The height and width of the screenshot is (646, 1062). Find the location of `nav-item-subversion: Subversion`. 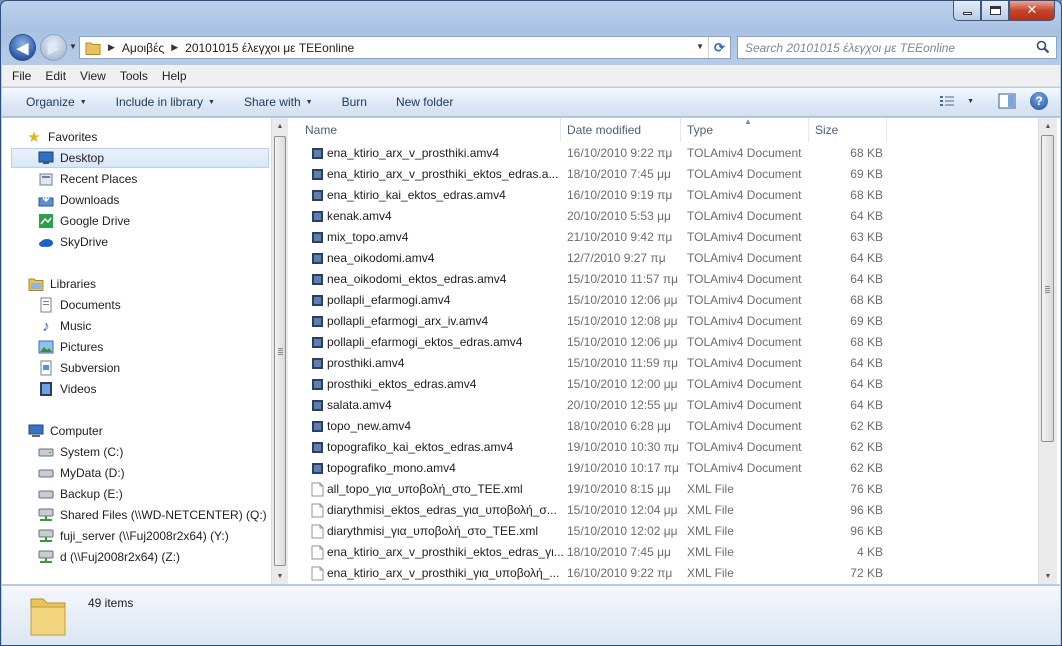

nav-item-subversion: Subversion is located at coordinates (79, 368).